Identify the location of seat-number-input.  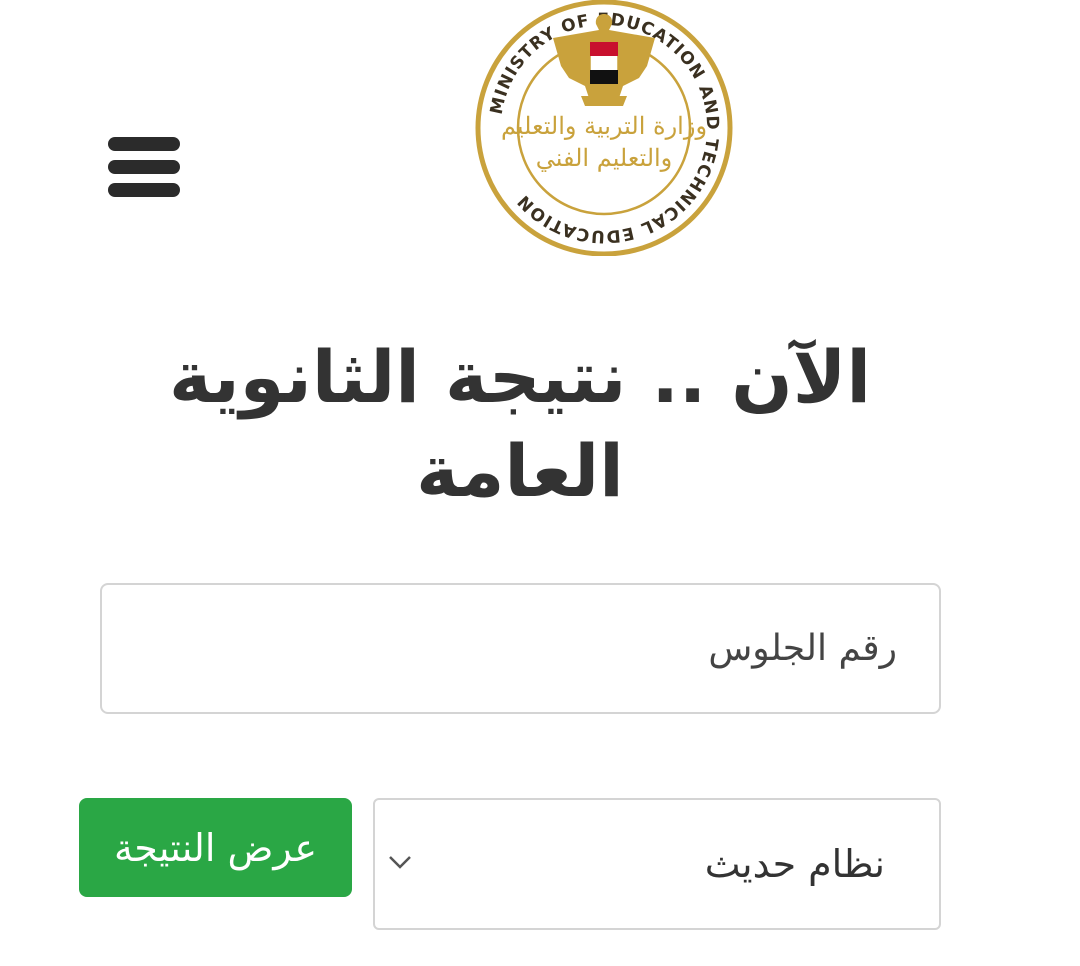
(520, 648).